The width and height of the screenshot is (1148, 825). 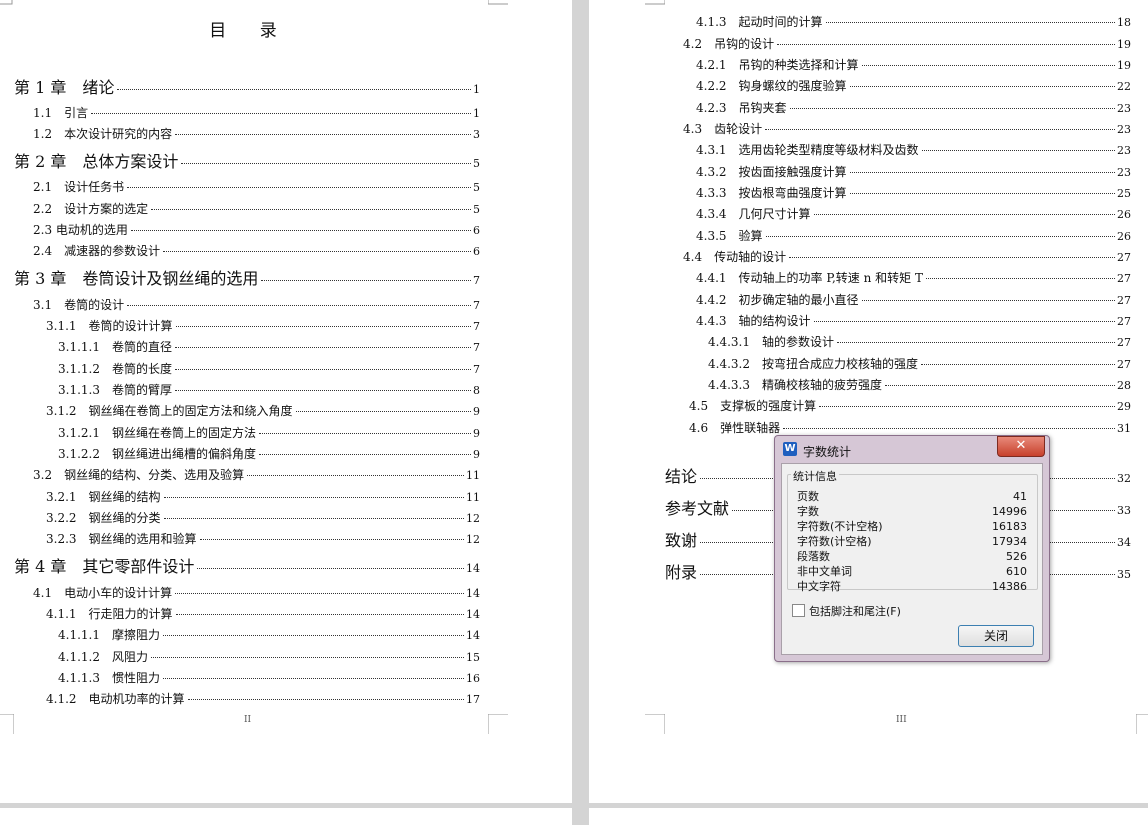 What do you see at coordinates (1124, 172) in the screenshot?
I see `toc-entry-page-number: 23` at bounding box center [1124, 172].